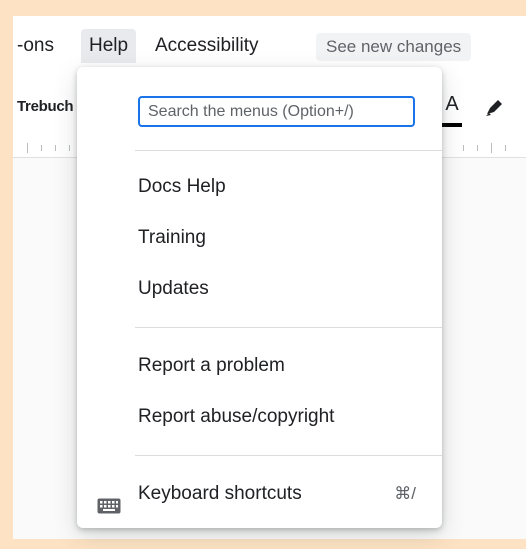  What do you see at coordinates (259, 238) in the screenshot?
I see `menu-item-training: Training` at bounding box center [259, 238].